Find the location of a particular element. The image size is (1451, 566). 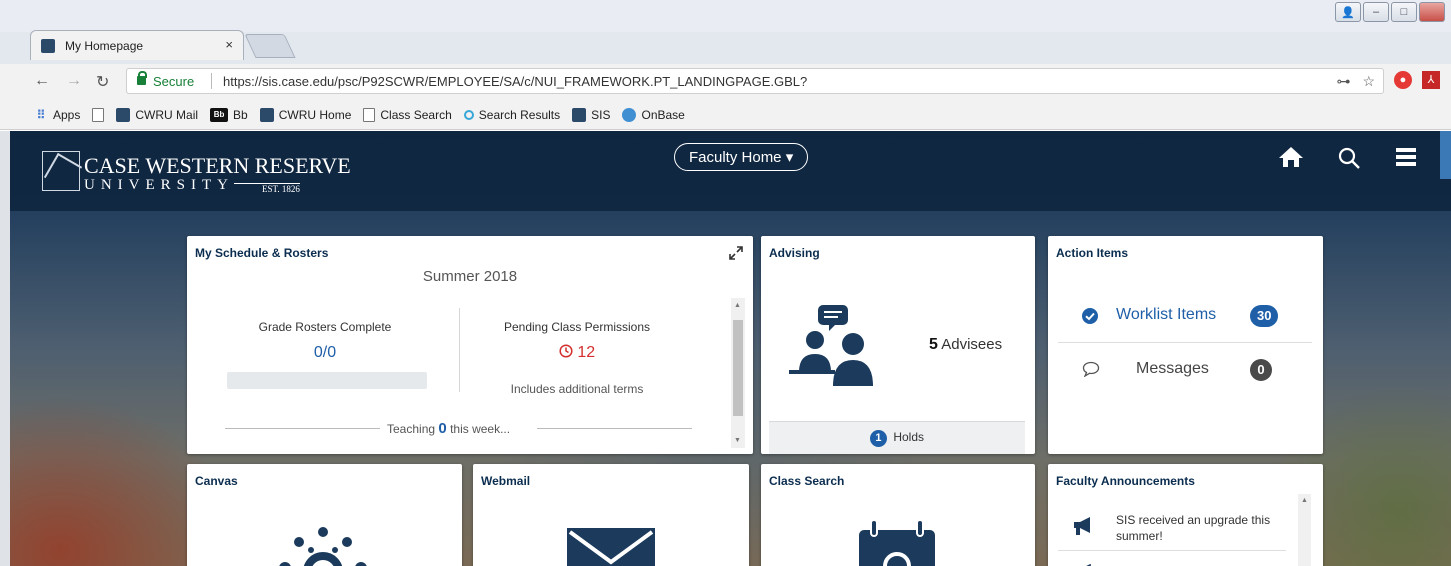

canvas-tile: Canvas is located at coordinates (324, 515).